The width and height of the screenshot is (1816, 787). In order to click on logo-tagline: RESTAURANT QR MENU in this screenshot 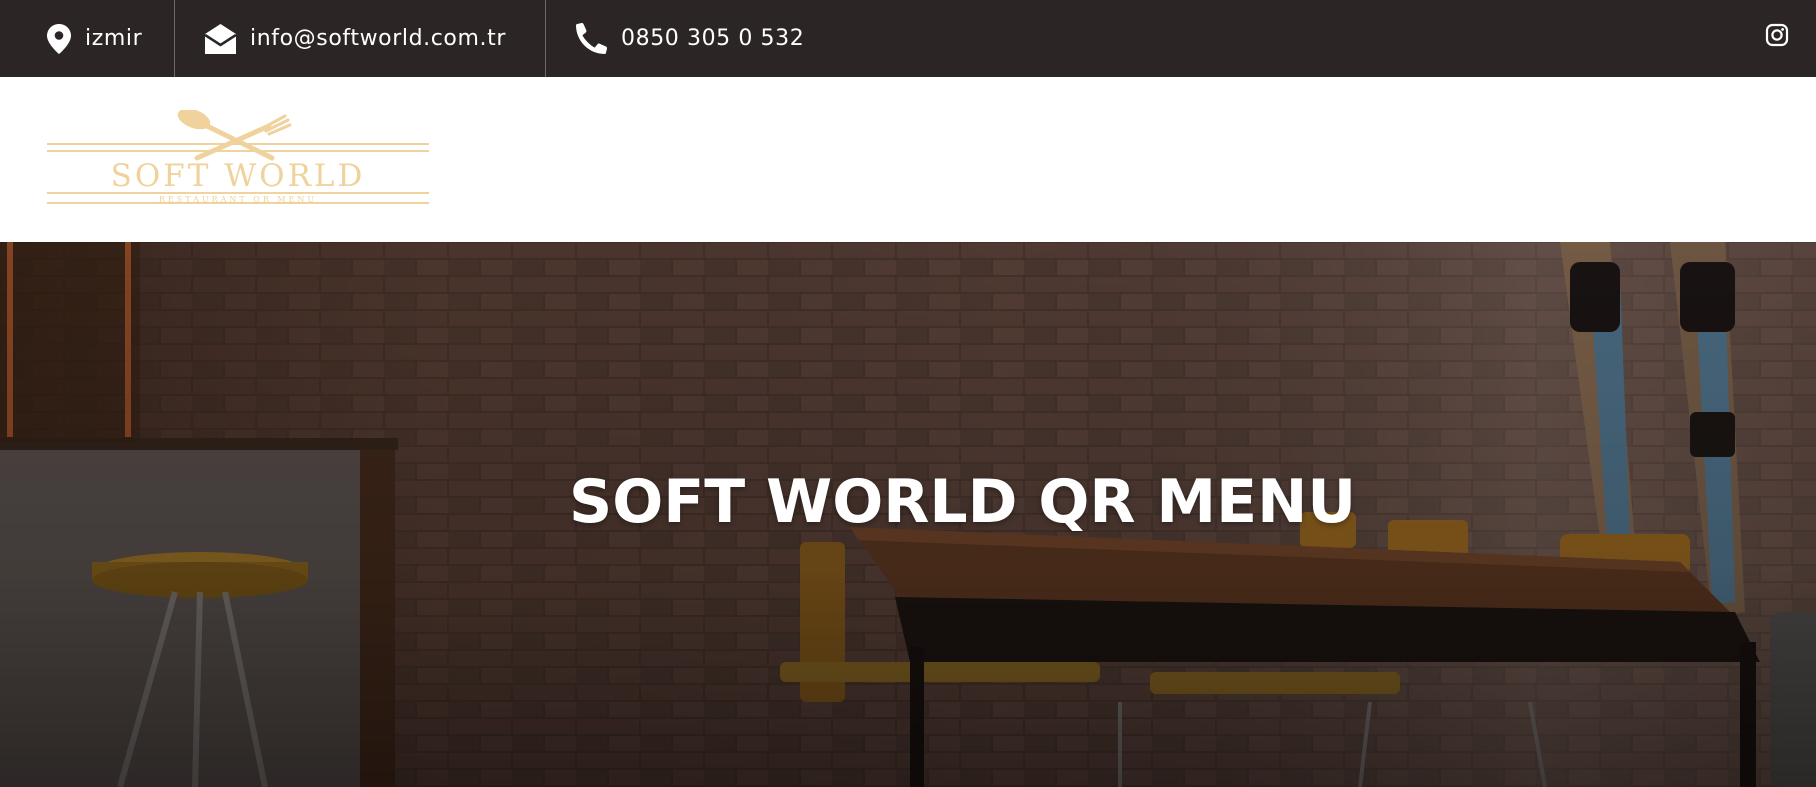, I will do `click(238, 199)`.